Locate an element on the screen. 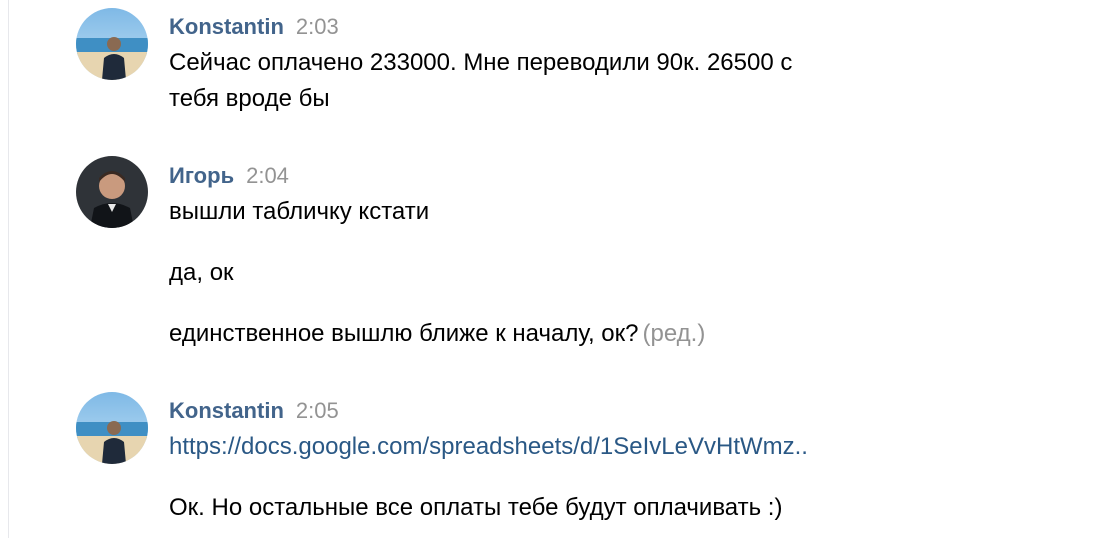 Image resolution: width=1100 pixels, height=538 pixels. left-panel-border is located at coordinates (4, 269).